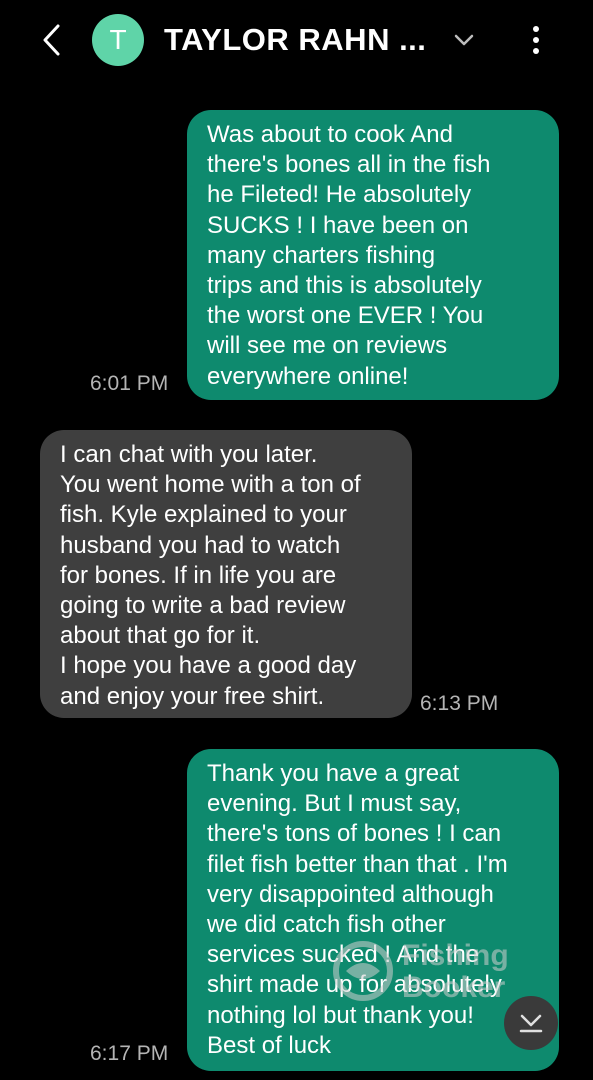  I want to click on message-timestamp: 6:17 PM, so click(129, 1053).